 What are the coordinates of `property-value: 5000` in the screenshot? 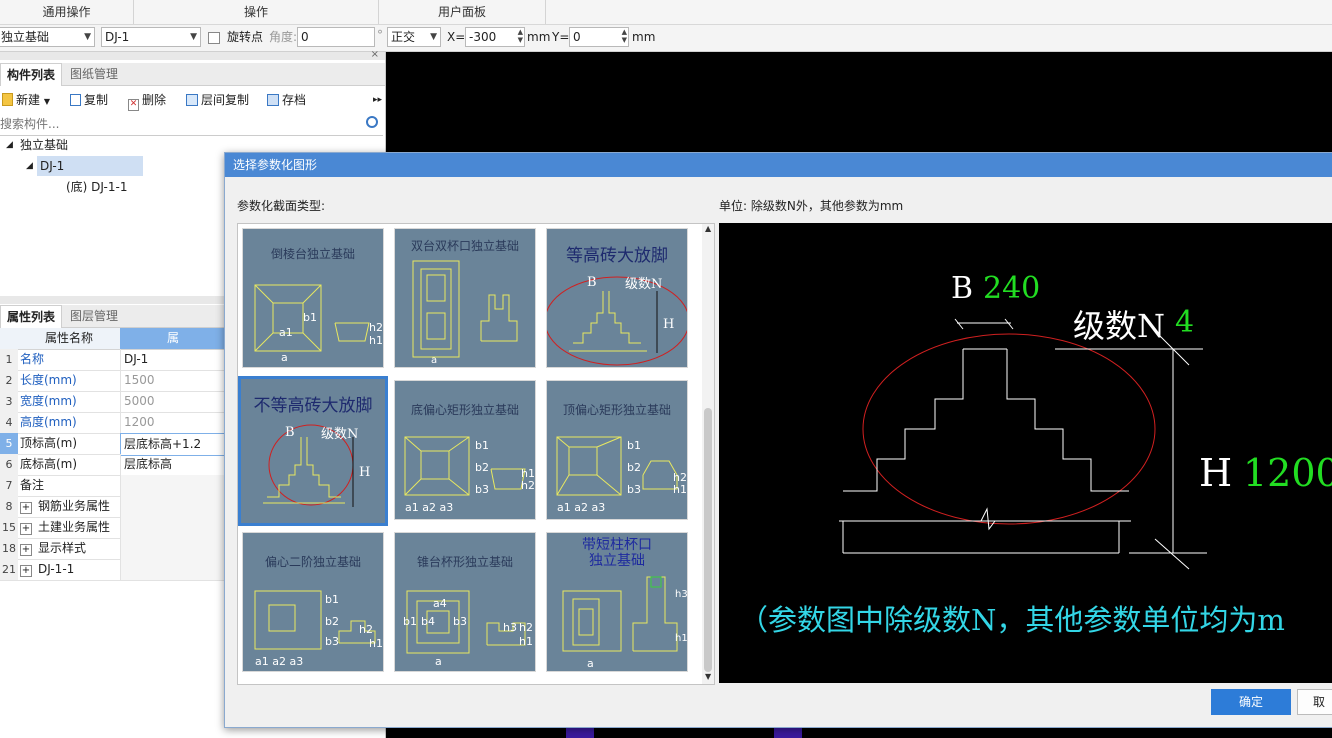 It's located at (174, 401).